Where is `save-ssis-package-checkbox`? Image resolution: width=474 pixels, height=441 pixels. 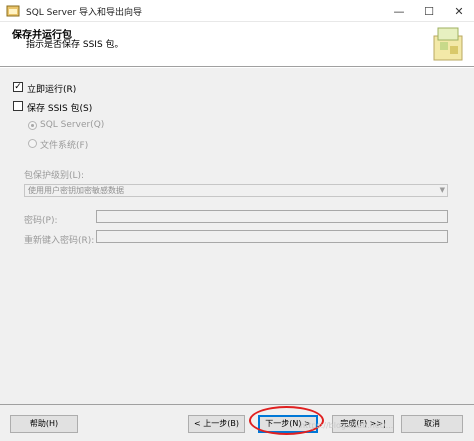
save-ssis-package-checkbox is located at coordinates (18, 106).